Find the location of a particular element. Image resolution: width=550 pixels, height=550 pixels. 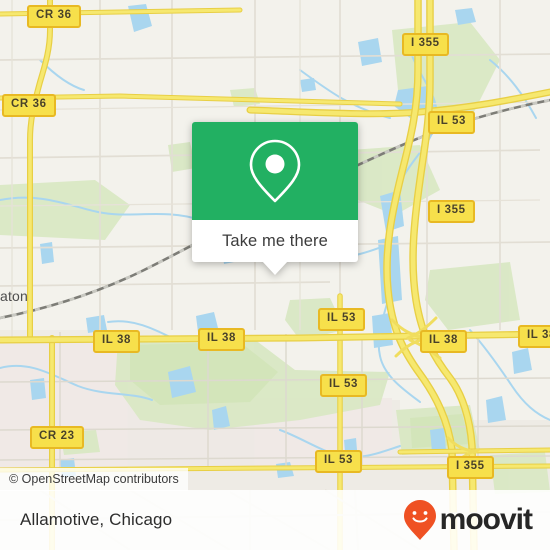

callout-tail is located at coordinates (275, 268).